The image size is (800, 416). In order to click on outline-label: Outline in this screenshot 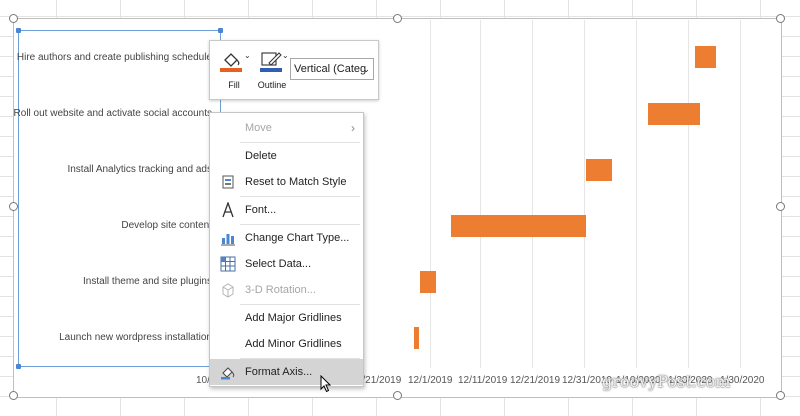, I will do `click(272, 85)`.